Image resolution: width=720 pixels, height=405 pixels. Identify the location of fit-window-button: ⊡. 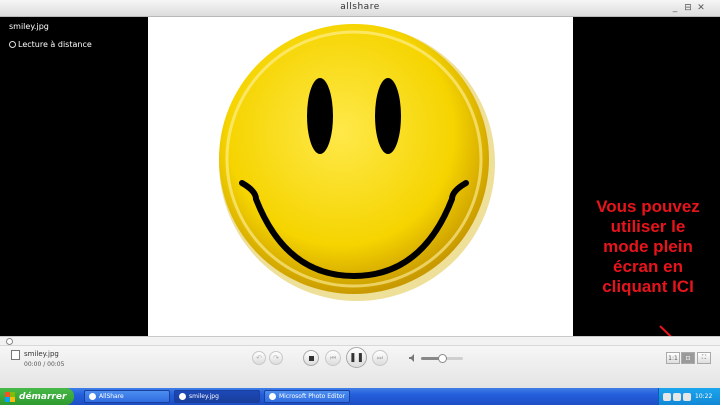
(688, 358).